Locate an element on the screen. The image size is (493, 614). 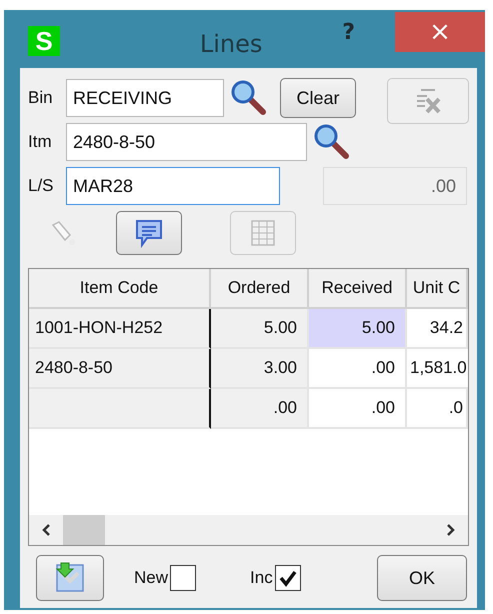
column-header: Item Code is located at coordinates (120, 289).